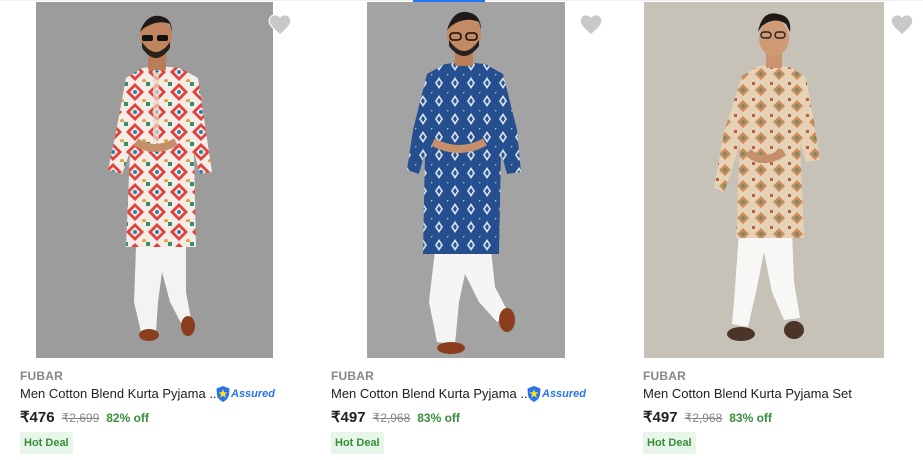  I want to click on original-price: ₹2,699, so click(80, 418).